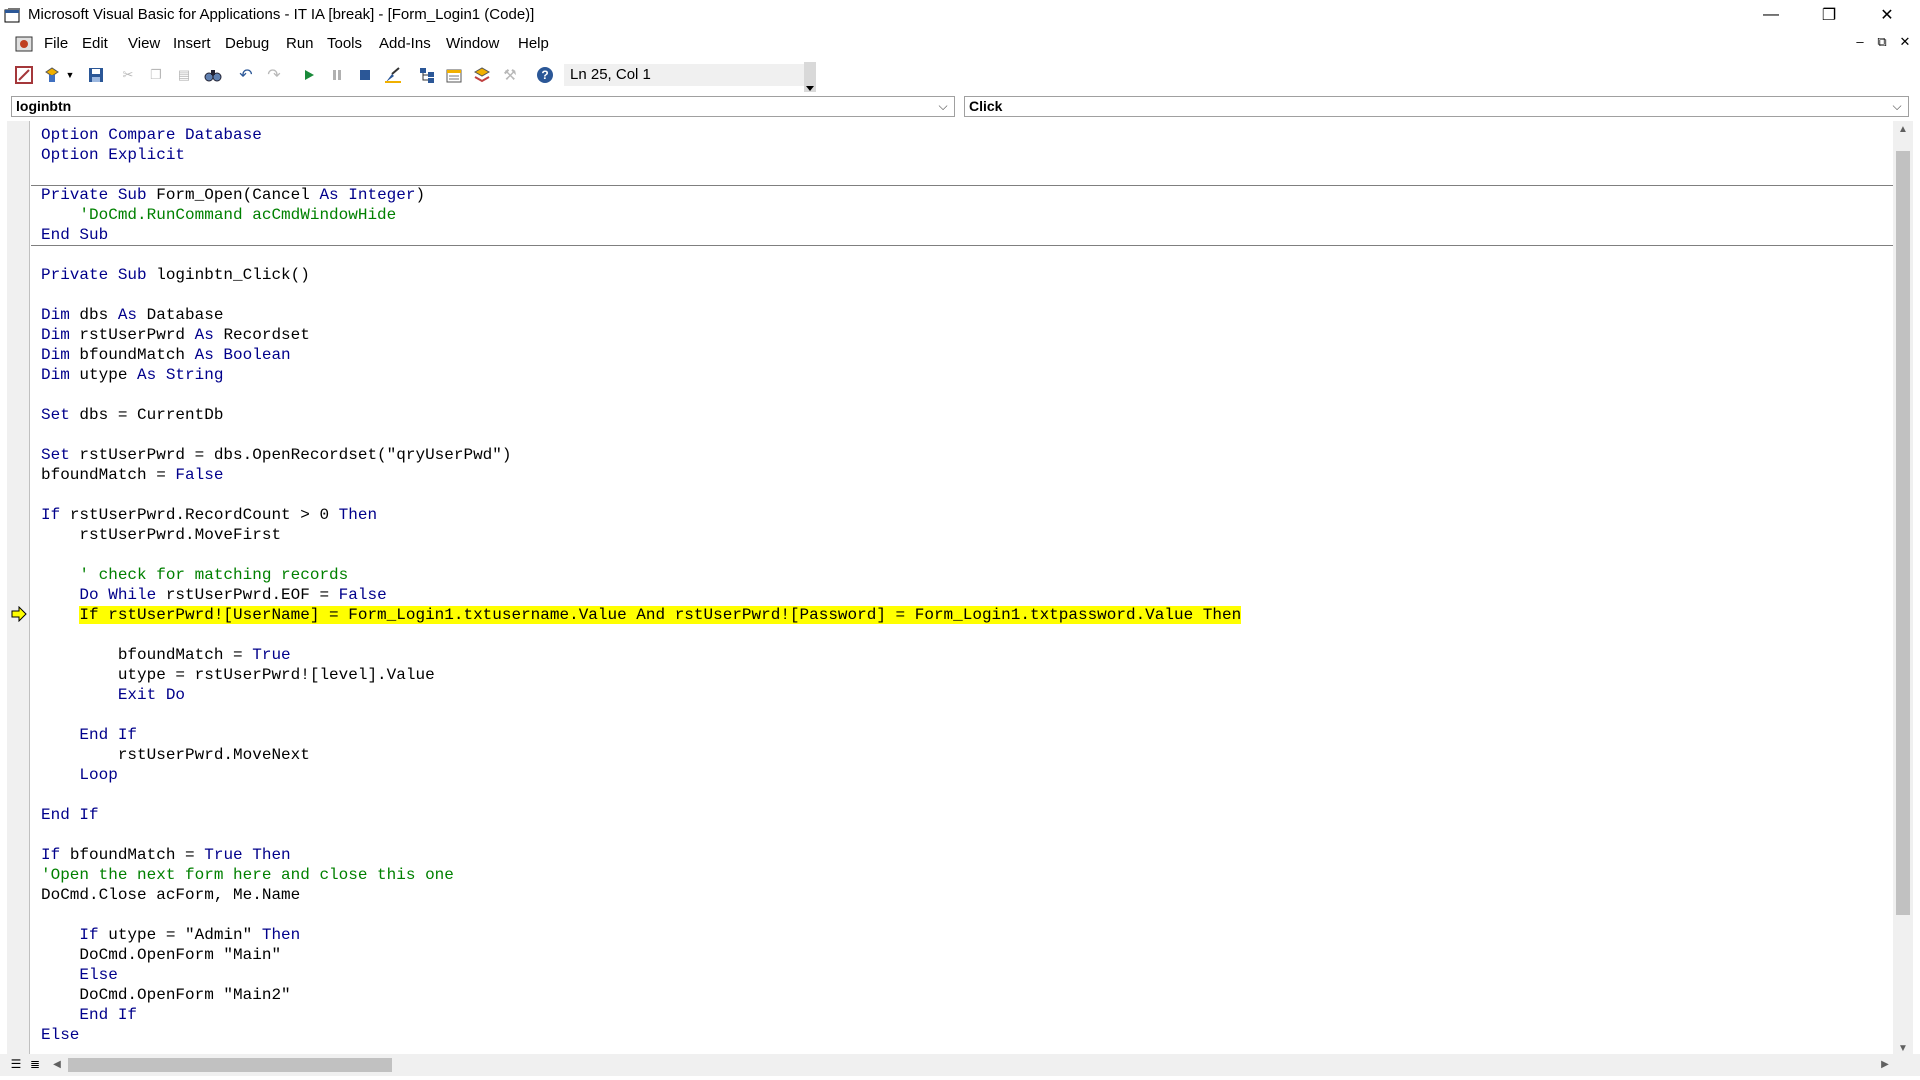  I want to click on code-line: Private Sub loginbtn_Click(), so click(641, 275).